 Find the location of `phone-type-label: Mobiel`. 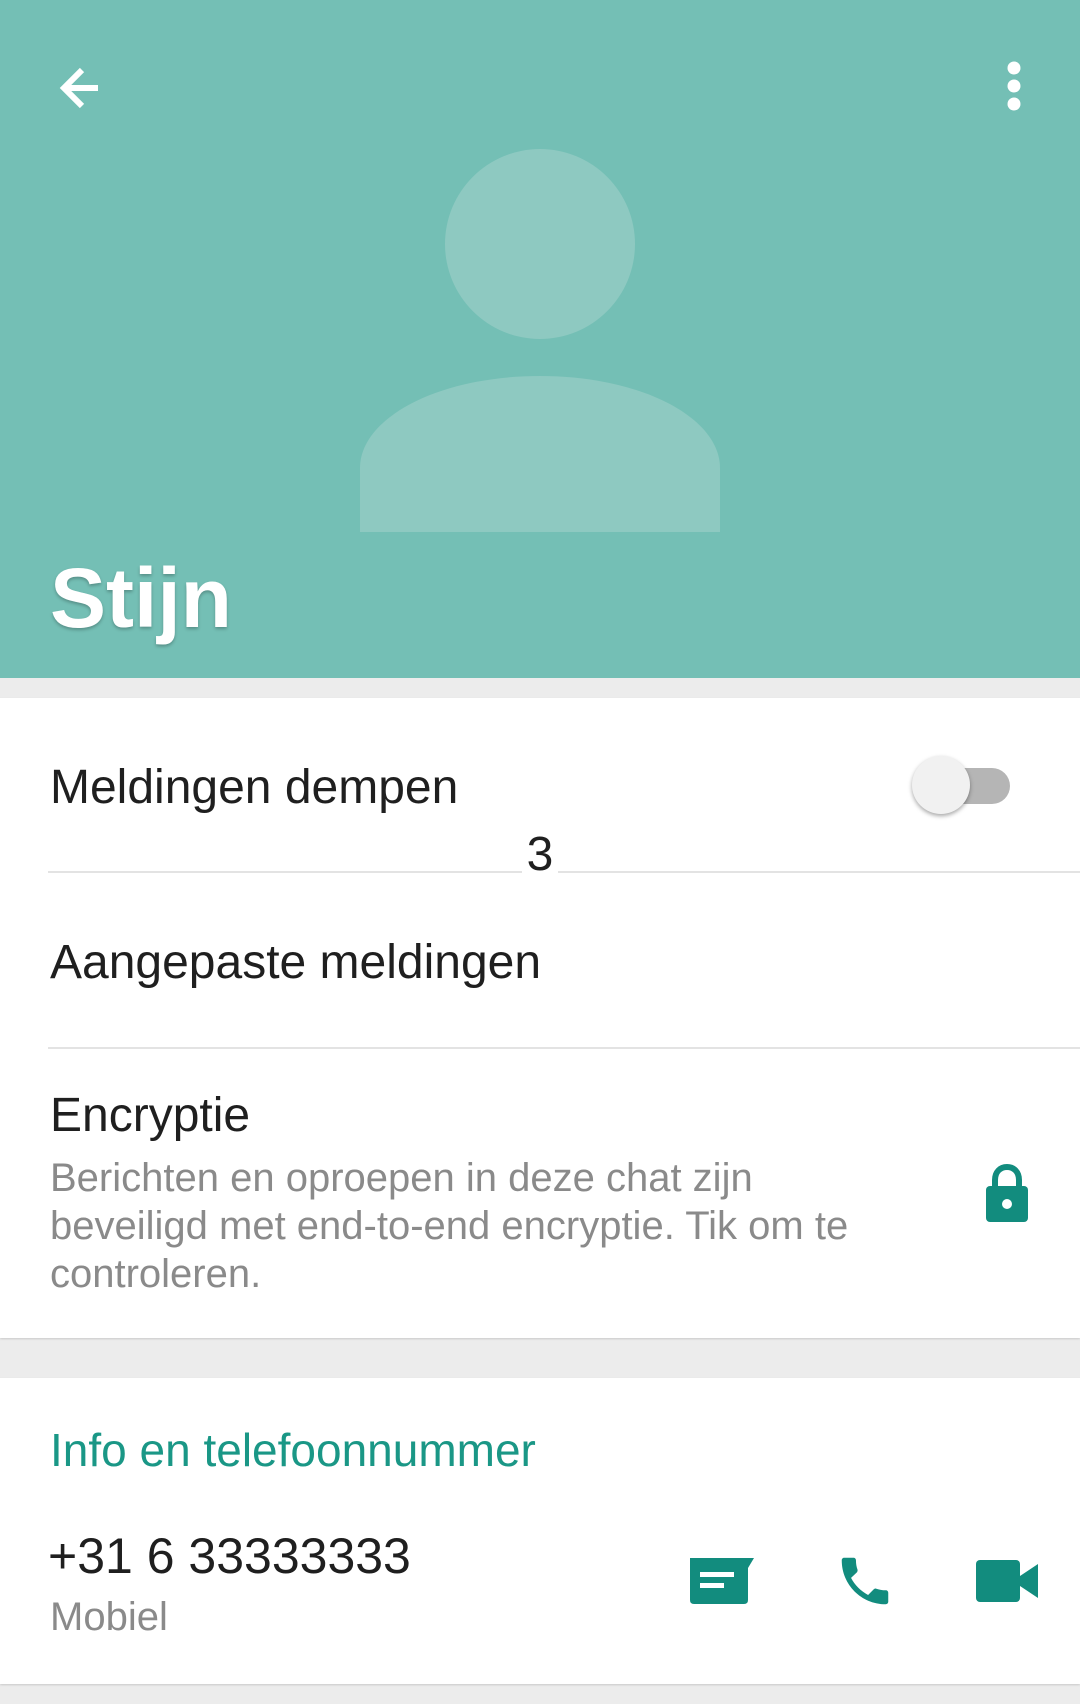

phone-type-label: Mobiel is located at coordinates (109, 1617).